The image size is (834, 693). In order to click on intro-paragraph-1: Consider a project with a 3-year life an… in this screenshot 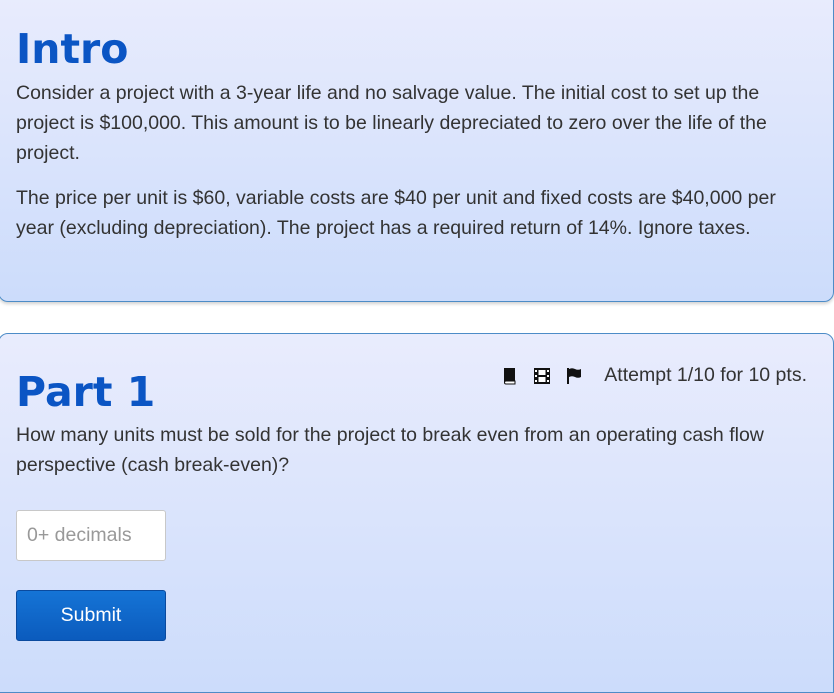, I will do `click(391, 123)`.